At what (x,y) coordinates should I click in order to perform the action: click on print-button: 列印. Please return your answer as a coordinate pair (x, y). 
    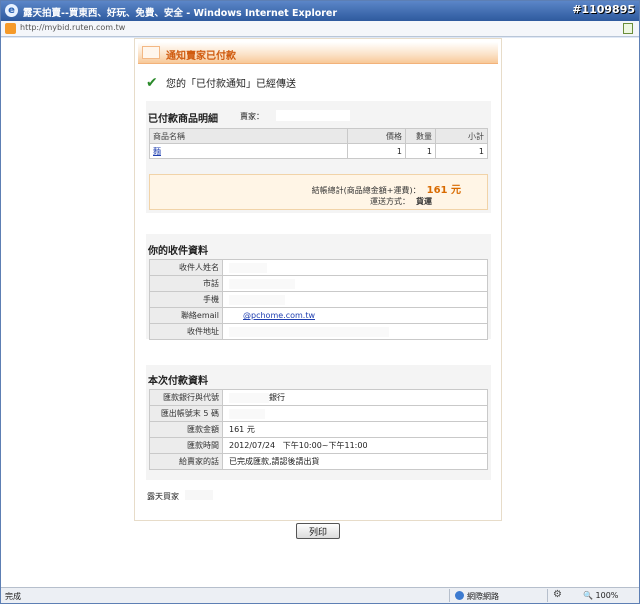
    Looking at the image, I should click on (318, 531).